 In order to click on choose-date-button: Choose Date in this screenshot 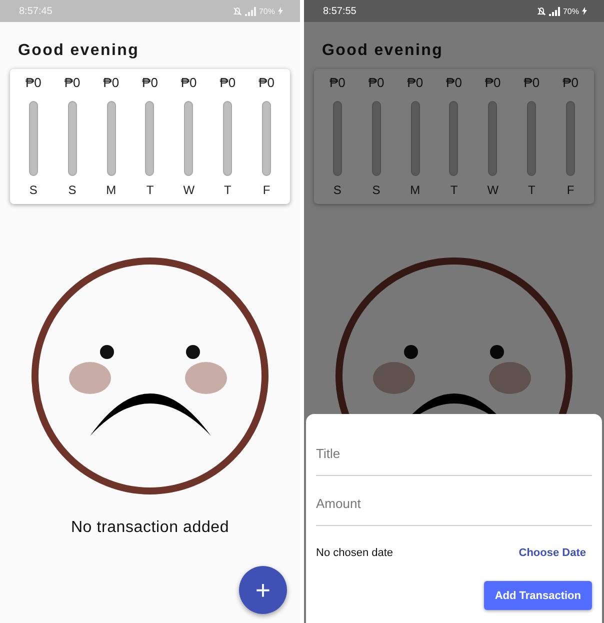, I will do `click(552, 553)`.